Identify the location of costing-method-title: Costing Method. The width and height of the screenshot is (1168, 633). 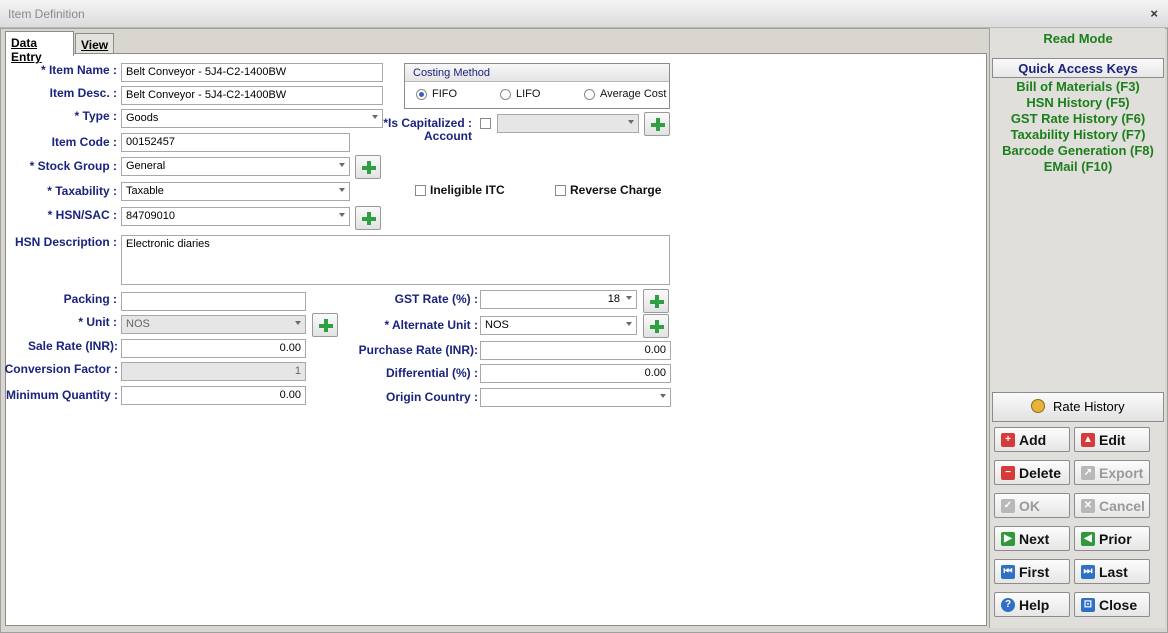
(537, 73).